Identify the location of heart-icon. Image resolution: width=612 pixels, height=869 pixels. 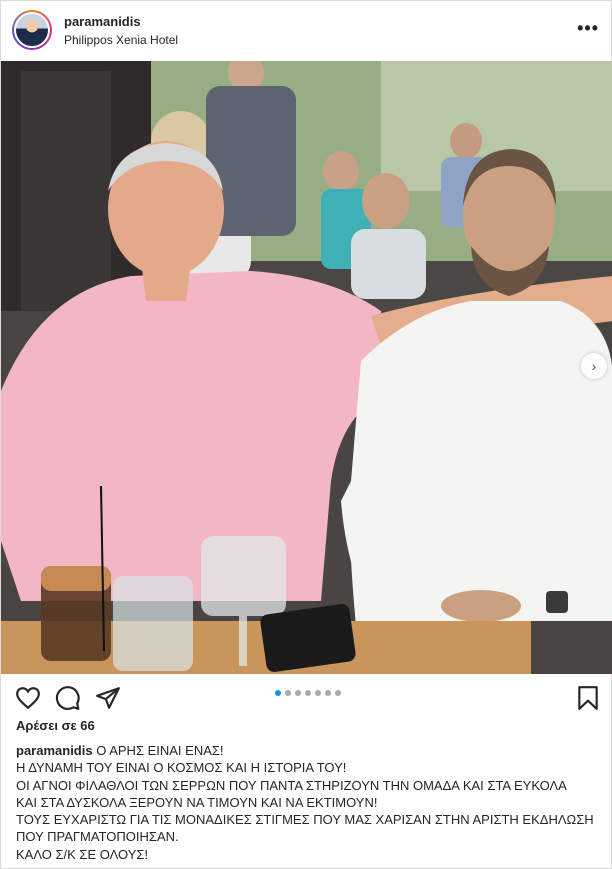
(28, 698).